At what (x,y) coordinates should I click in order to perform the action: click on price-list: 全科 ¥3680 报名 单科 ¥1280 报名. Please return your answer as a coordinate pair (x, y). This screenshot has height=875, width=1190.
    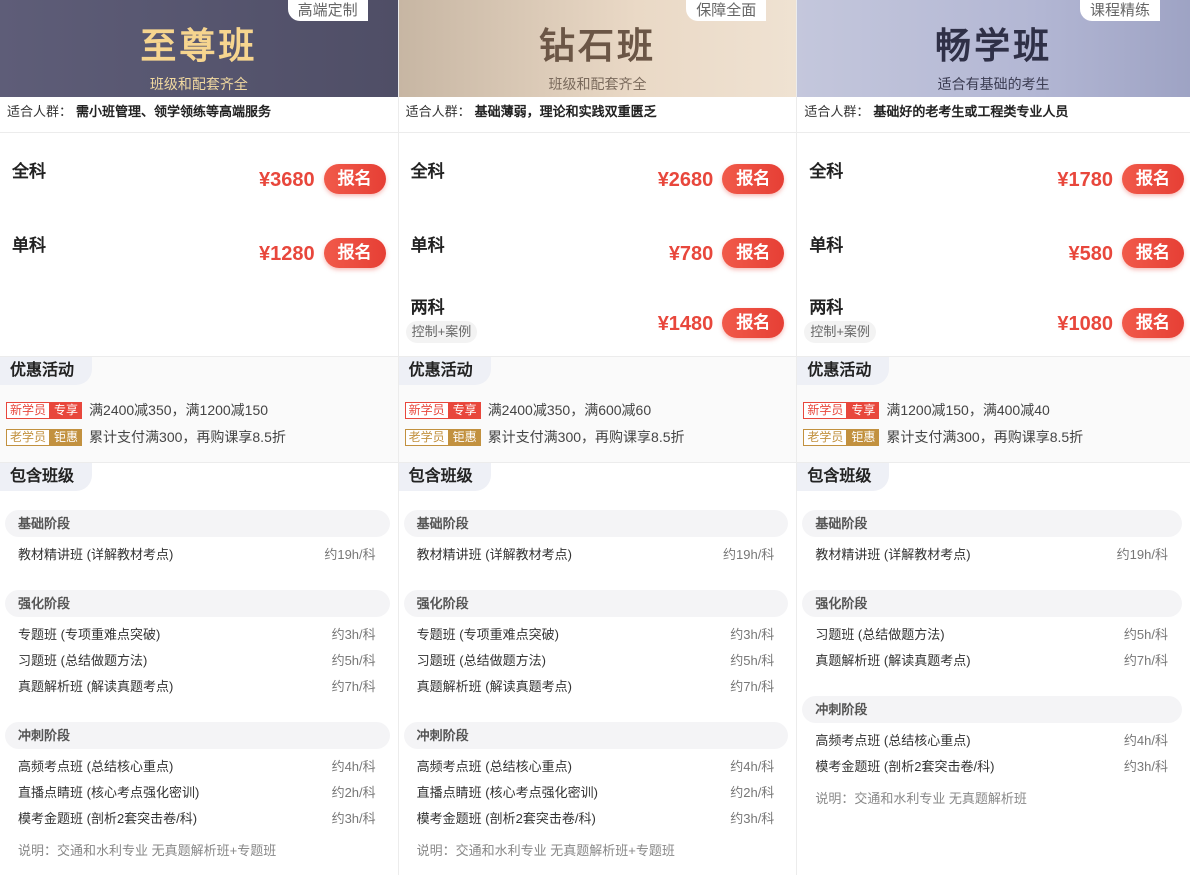
    Looking at the image, I should click on (199, 245).